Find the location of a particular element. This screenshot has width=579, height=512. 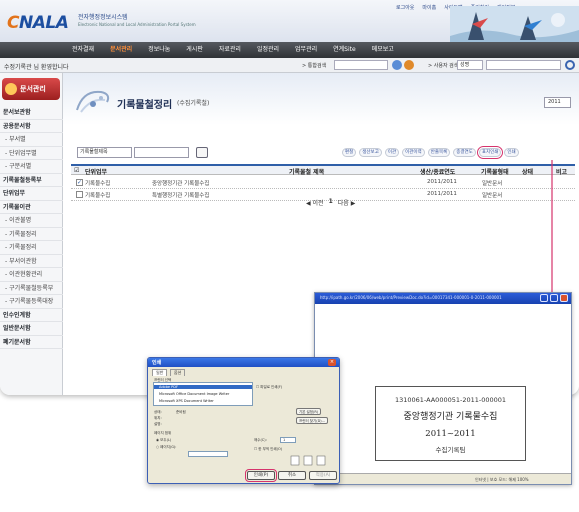

cancel-button: 취소 is located at coordinates (292, 475).